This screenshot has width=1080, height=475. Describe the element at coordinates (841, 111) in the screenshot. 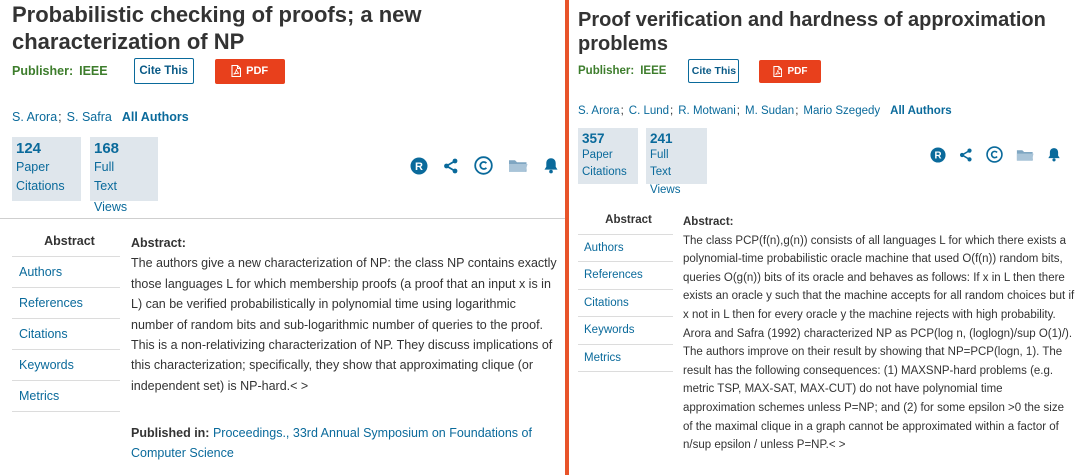

I see `author-link: Mario Szegedy` at that location.